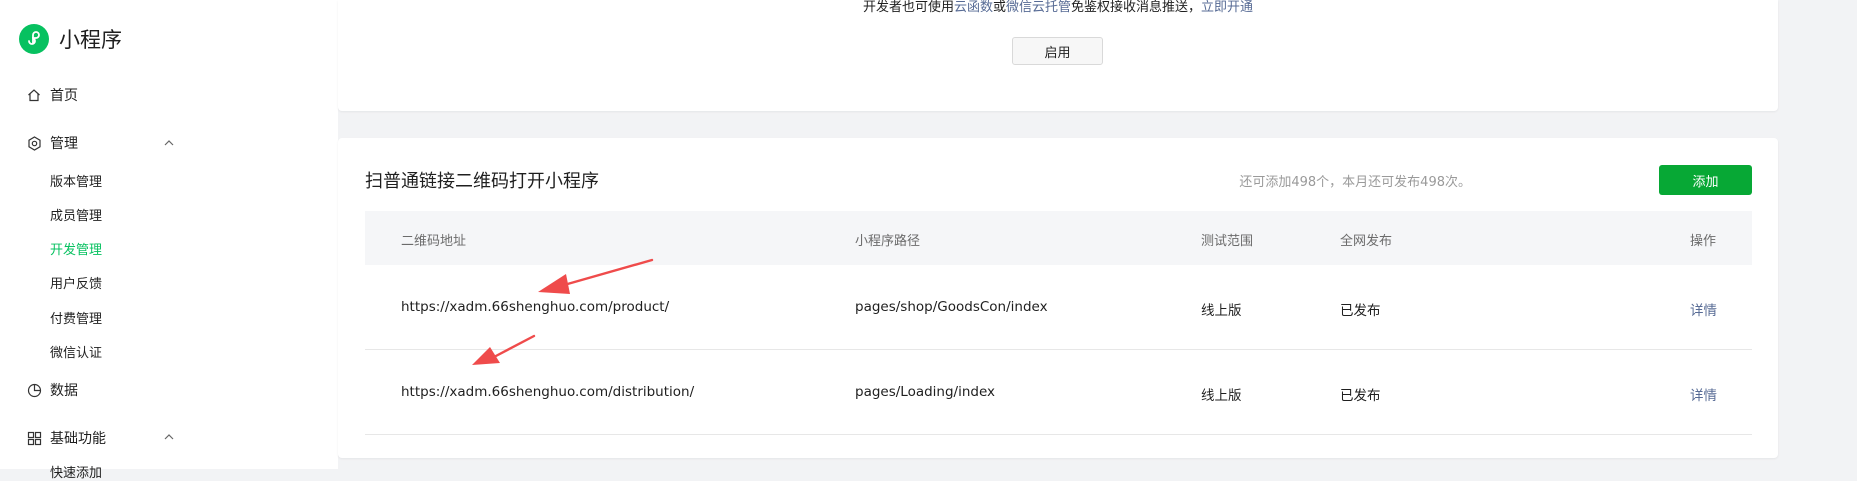  Describe the element at coordinates (76, 214) in the screenshot. I see `nav-member-manage: 成员管理` at that location.